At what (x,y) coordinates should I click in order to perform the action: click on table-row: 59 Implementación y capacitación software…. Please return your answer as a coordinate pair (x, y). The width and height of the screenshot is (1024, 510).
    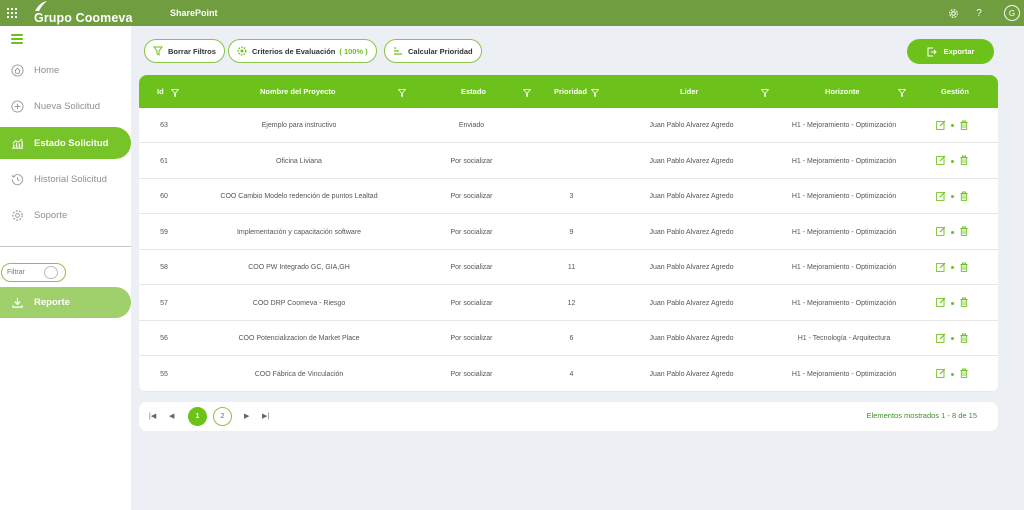
    Looking at the image, I should click on (568, 232).